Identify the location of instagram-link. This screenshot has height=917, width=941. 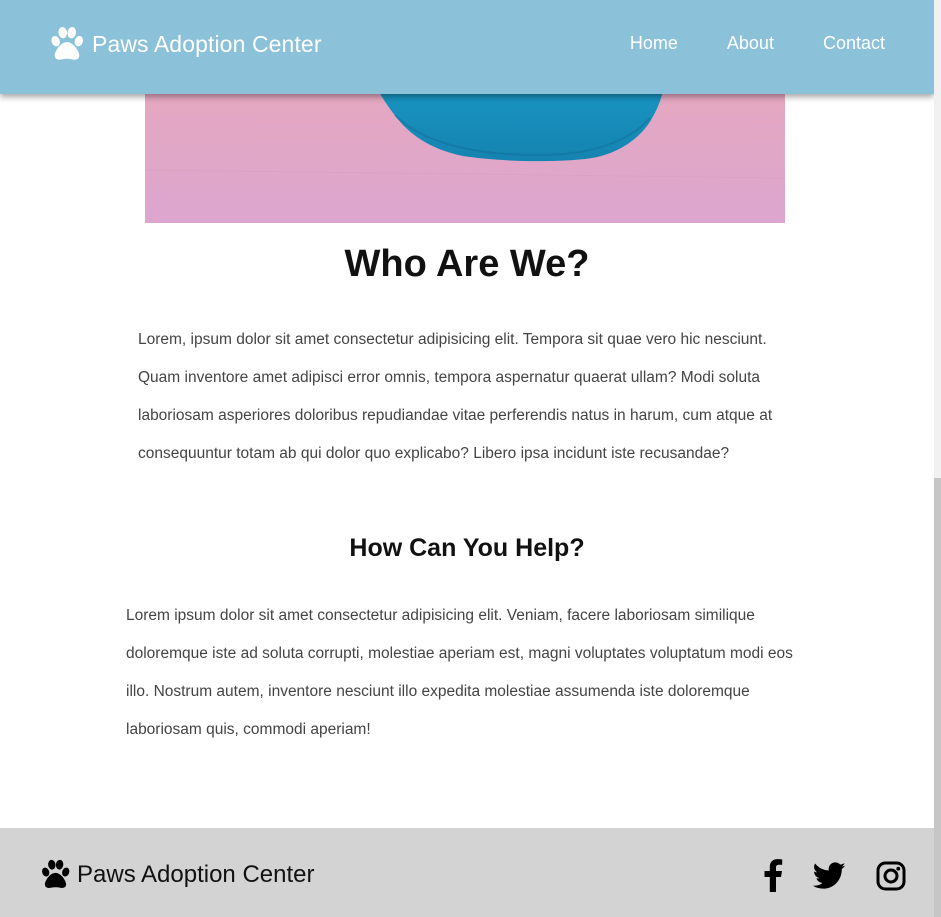
(891, 878).